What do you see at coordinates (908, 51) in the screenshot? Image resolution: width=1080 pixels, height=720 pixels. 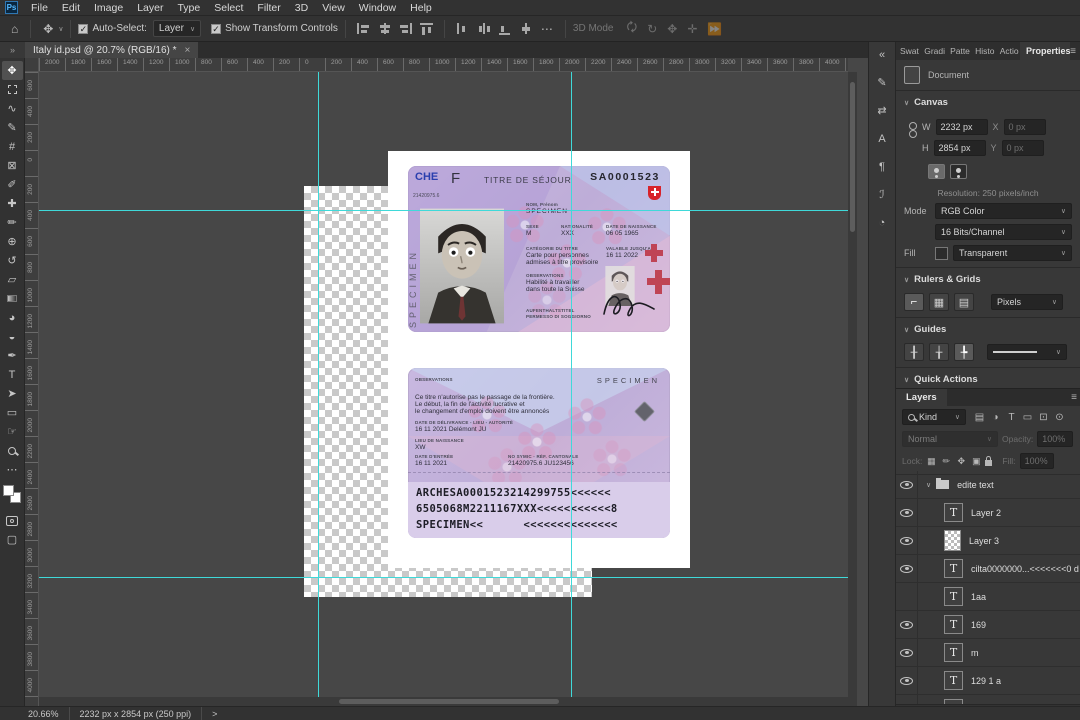 I see `panel-tab-swat: Swat` at bounding box center [908, 51].